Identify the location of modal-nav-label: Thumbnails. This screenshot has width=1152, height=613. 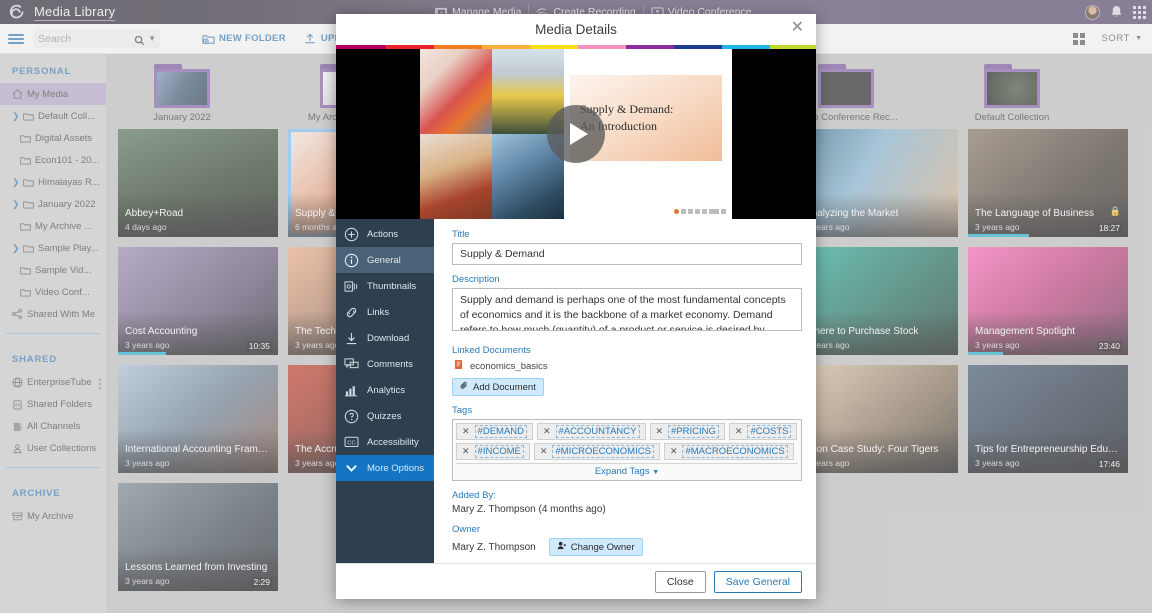
(392, 286).